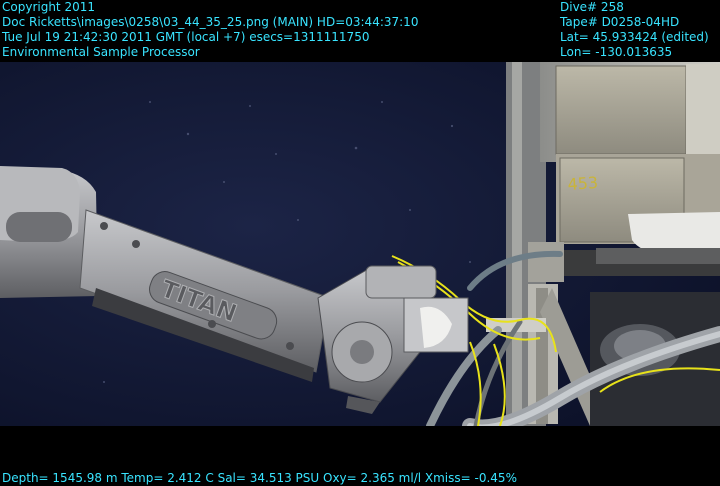  I want to click on latitude-text: Lat= 45.933424 (edited), so click(634, 37).